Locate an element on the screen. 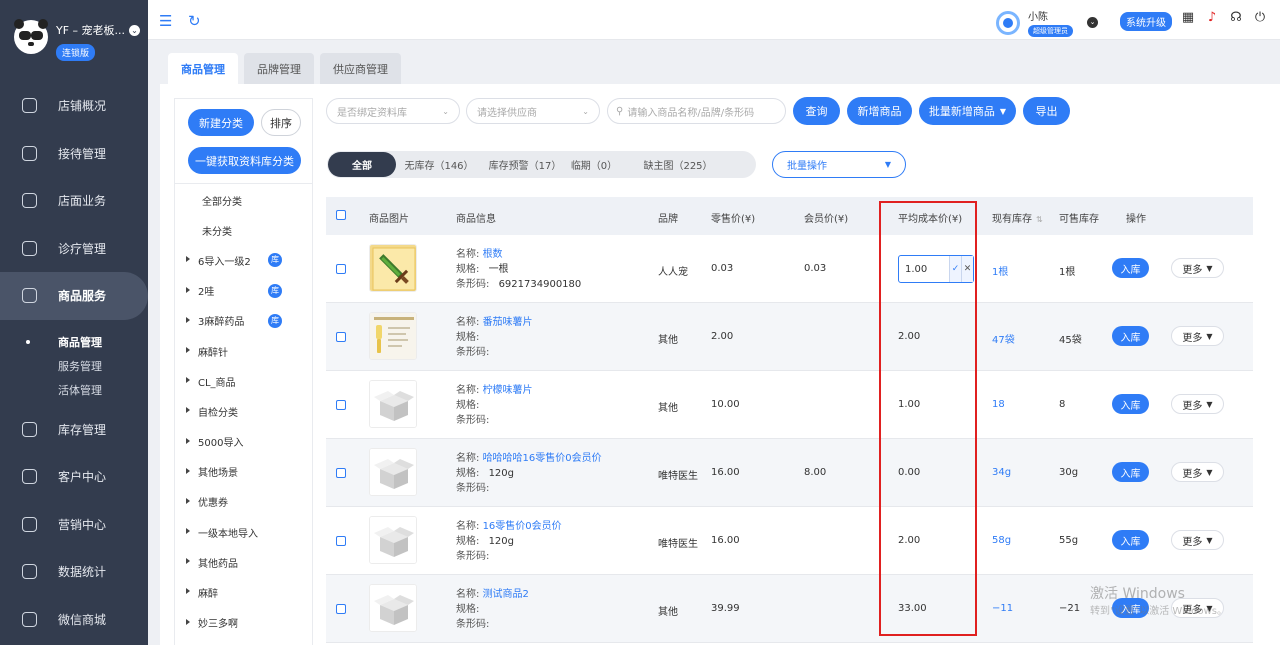  segment-2: 库存预警（17） is located at coordinates (525, 164).